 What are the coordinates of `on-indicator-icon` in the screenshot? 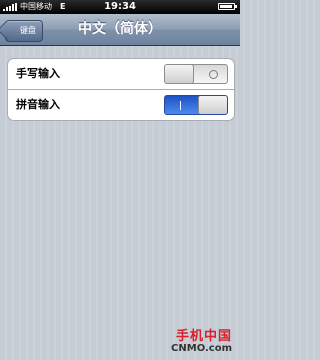 It's located at (180, 105).